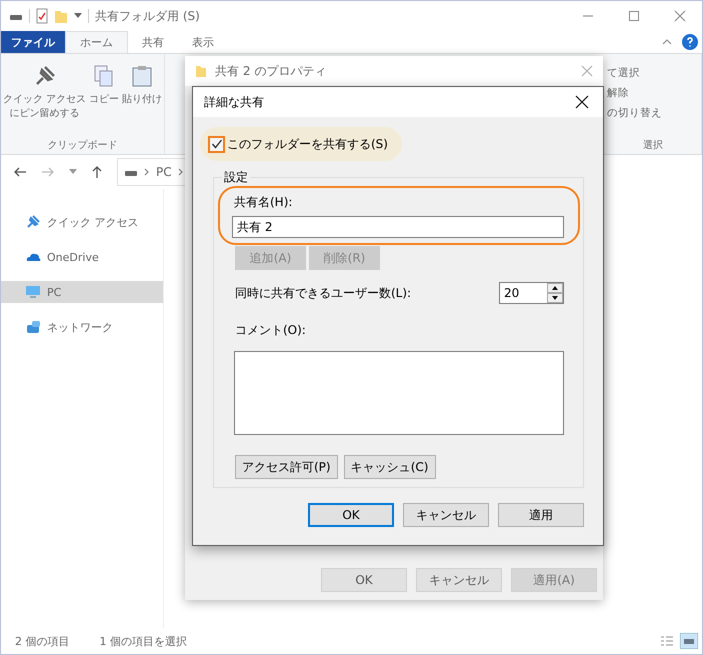 The height and width of the screenshot is (655, 703). I want to click on field-label: 同時に共有できるユーザー数(L):, so click(323, 293).